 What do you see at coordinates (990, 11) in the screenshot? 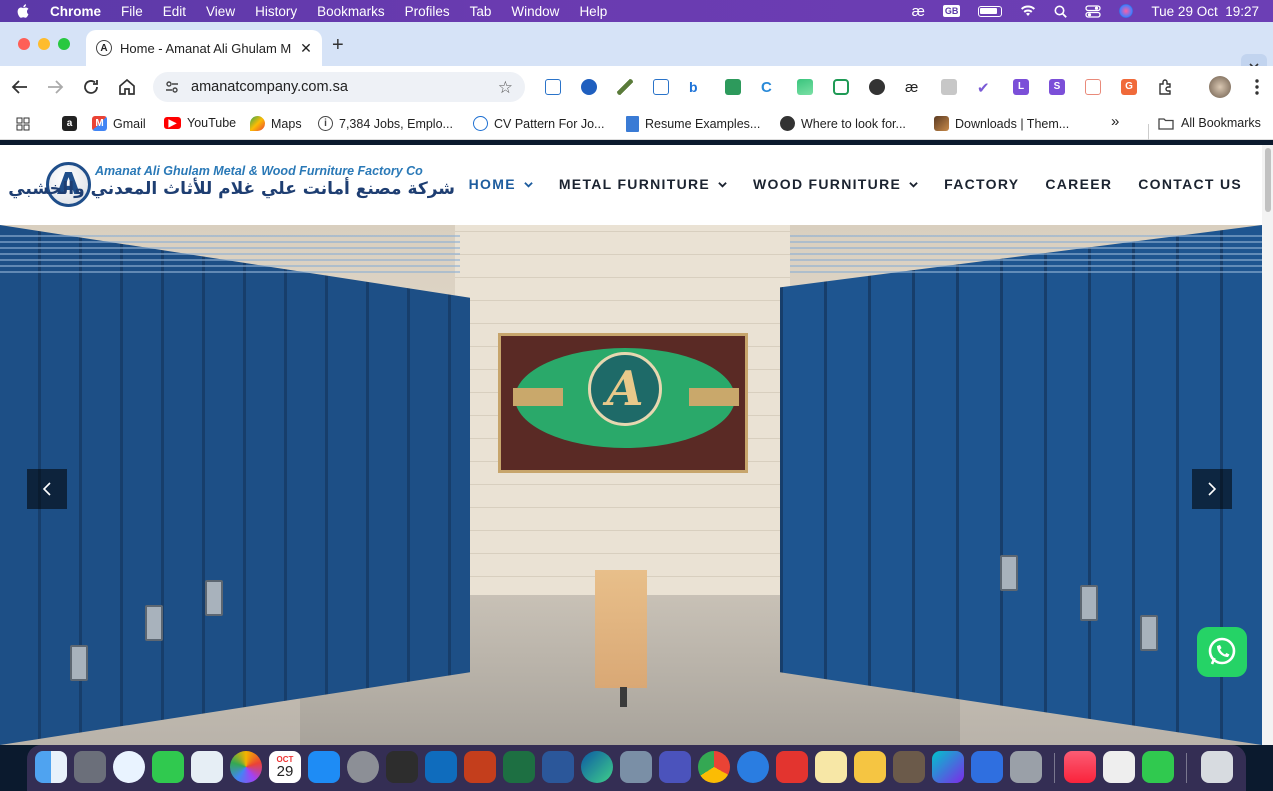
I see `battery-icon` at bounding box center [990, 11].